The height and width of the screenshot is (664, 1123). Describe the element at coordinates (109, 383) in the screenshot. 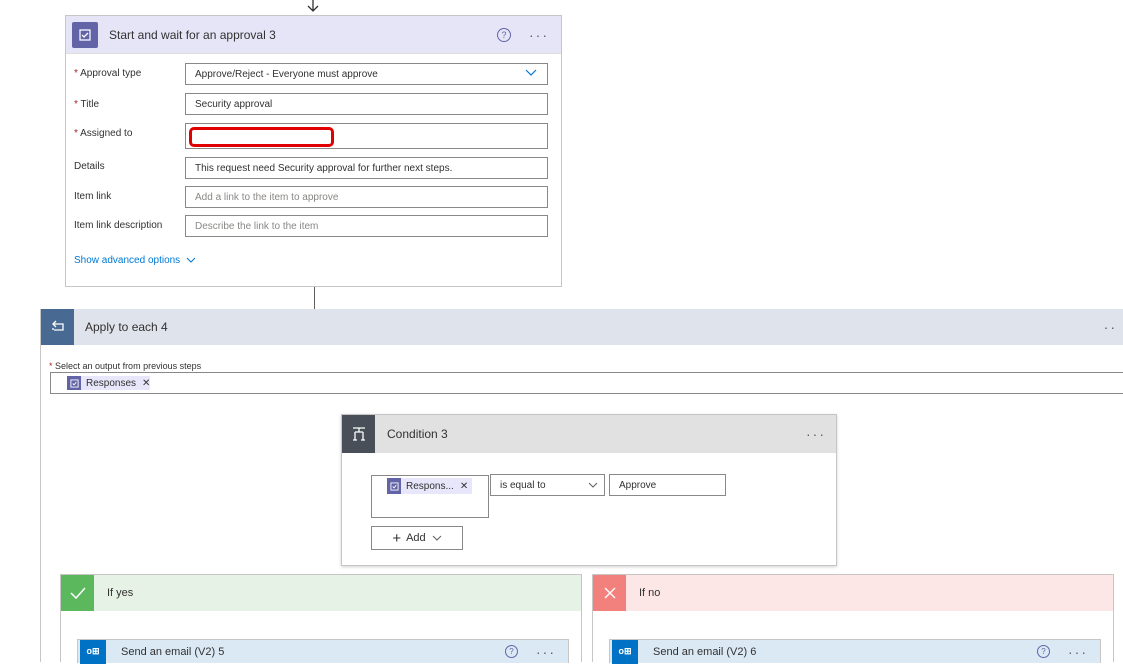

I see `responses-token: Responses ✕` at that location.